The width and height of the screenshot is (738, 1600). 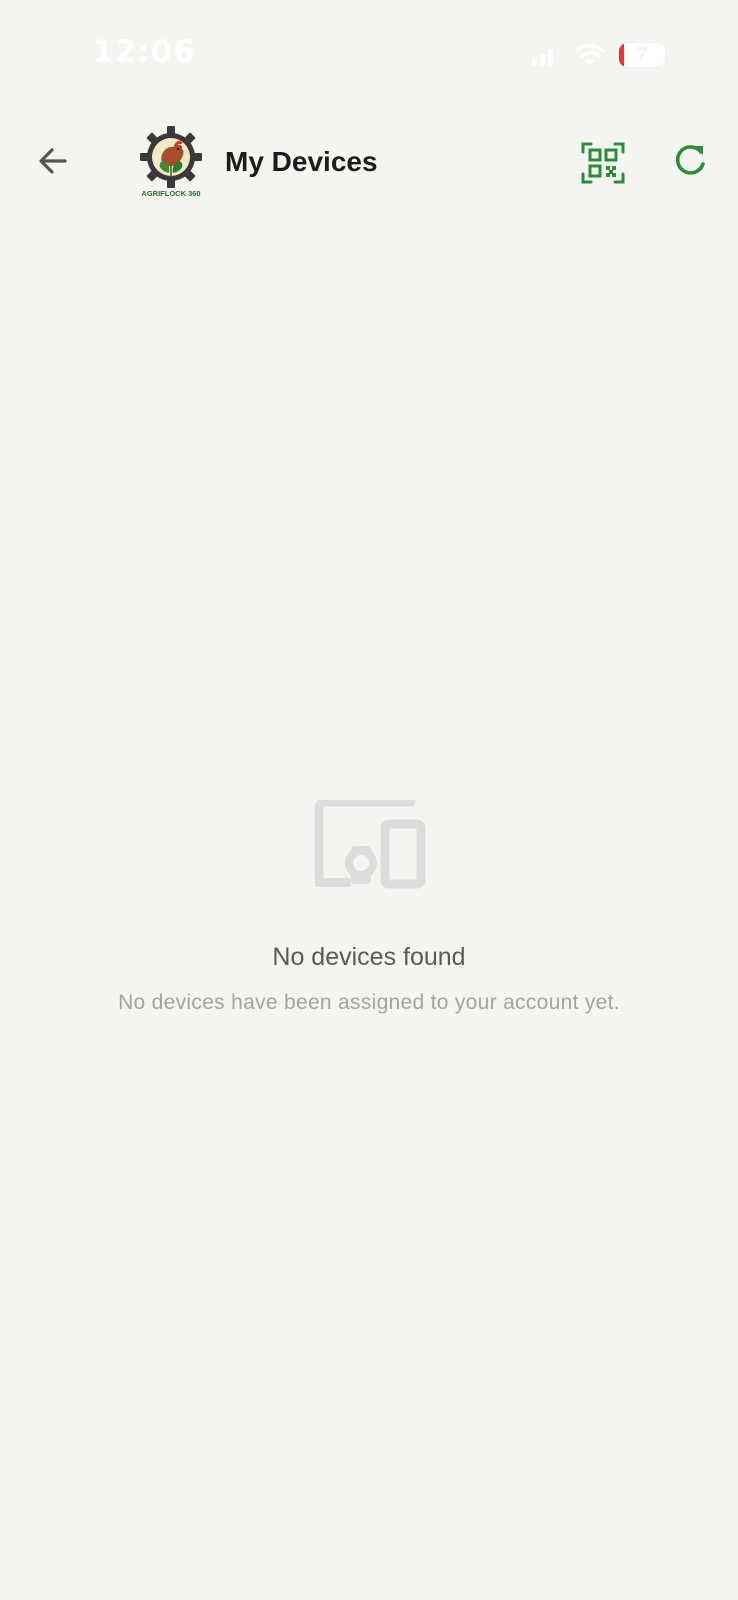 I want to click on qr-scan-button, so click(x=603, y=163).